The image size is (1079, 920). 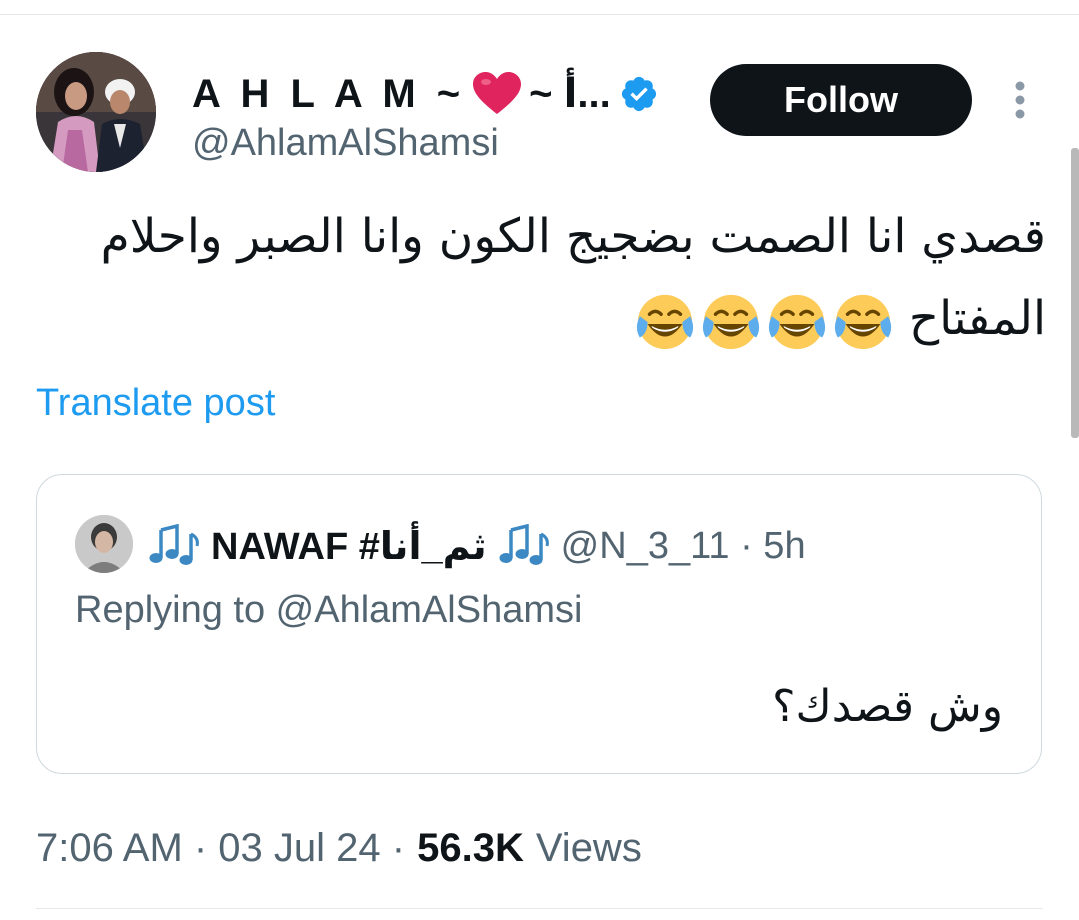 I want to click on post-meta: 7:06 AM · 03 Jul 24 · 56.3K Views, so click(x=339, y=848).